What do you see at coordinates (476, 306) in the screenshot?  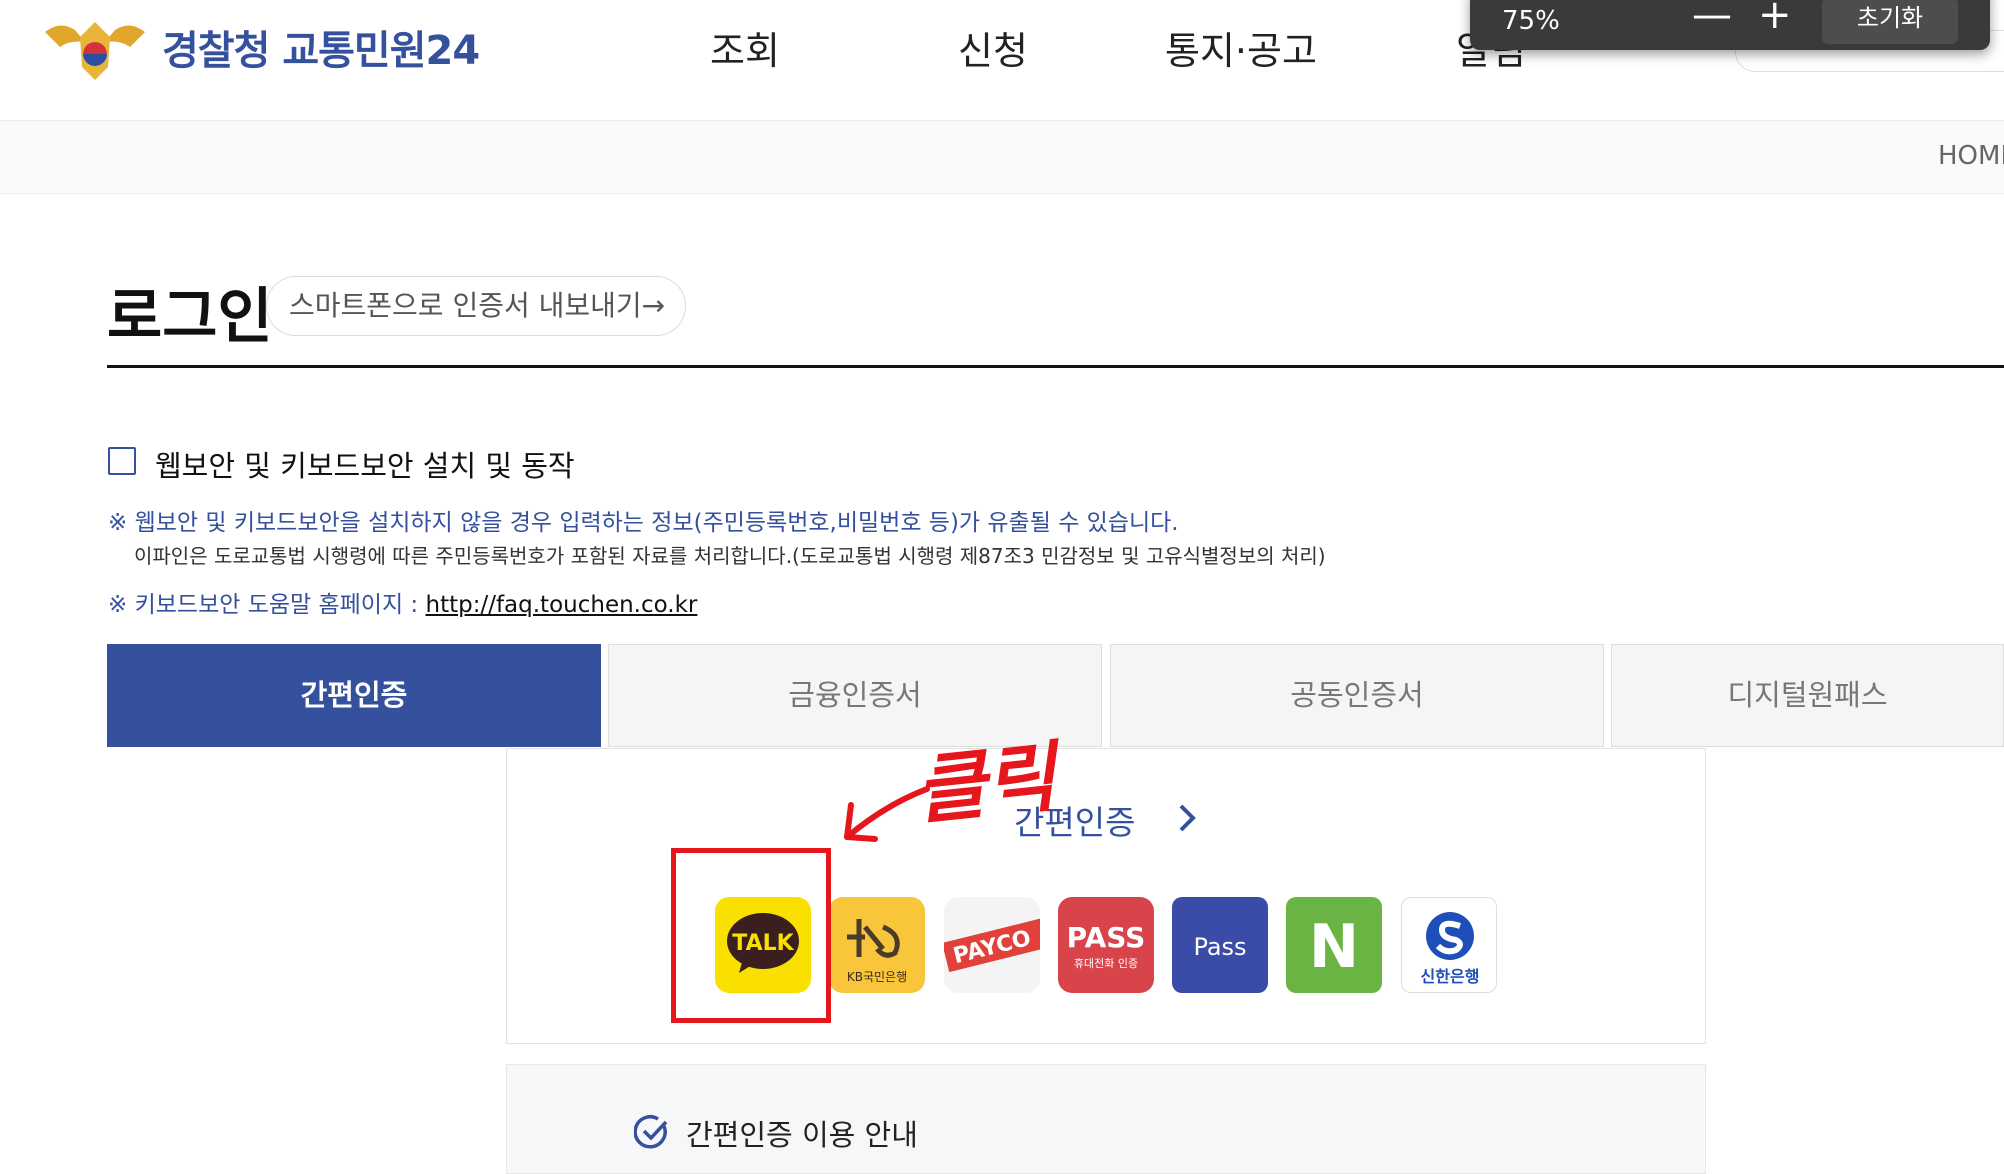 I see `export-certificate-button: 스마트폰으로 인증서 내보내기→` at bounding box center [476, 306].